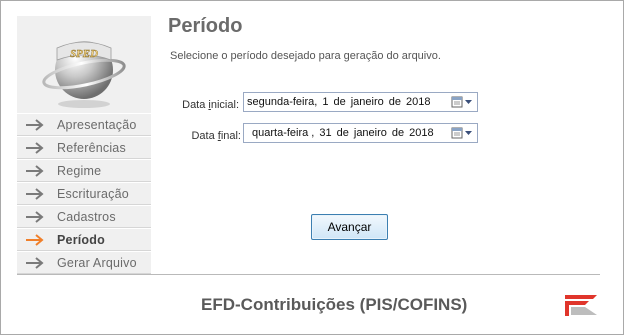 The image size is (624, 335). What do you see at coordinates (325, 133) in the screenshot?
I see `end-day: 31` at bounding box center [325, 133].